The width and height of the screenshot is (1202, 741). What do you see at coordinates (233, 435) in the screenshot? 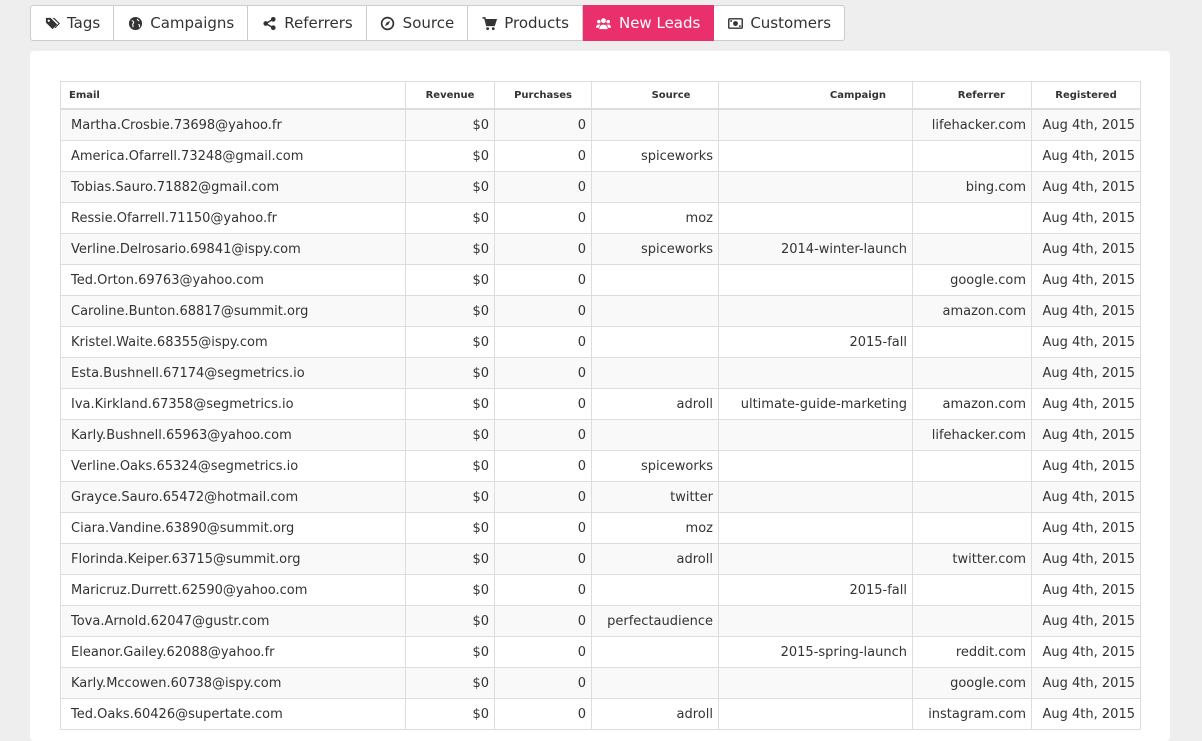
I see `cell-email: Karly.Bushnell.65963@yahoo.com` at bounding box center [233, 435].